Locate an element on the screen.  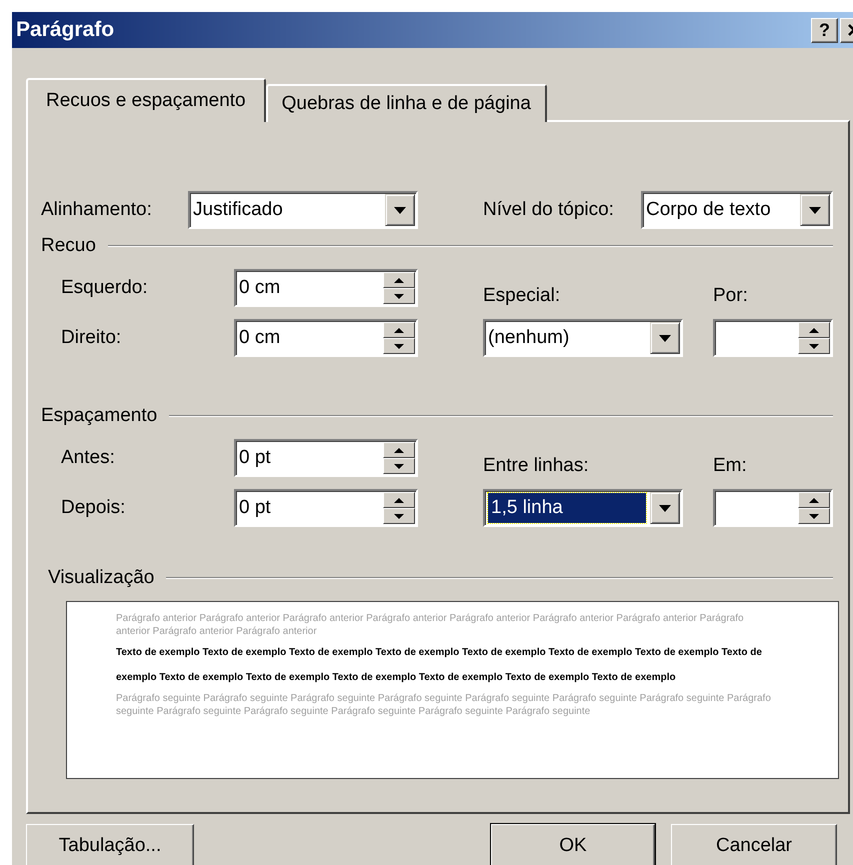
dropdown: 1,5 linha is located at coordinates (583, 508).